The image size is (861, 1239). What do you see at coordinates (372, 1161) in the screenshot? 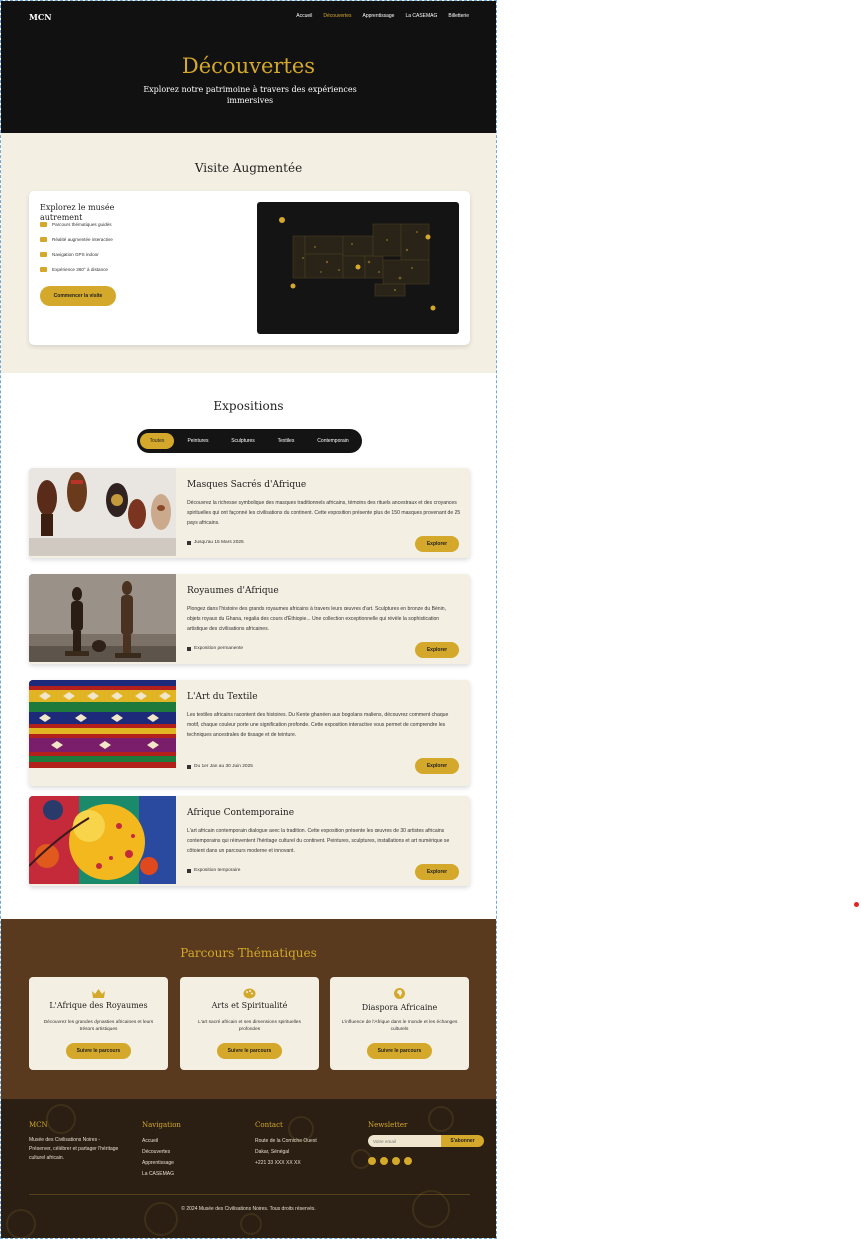
I see `facebook-icon` at bounding box center [372, 1161].